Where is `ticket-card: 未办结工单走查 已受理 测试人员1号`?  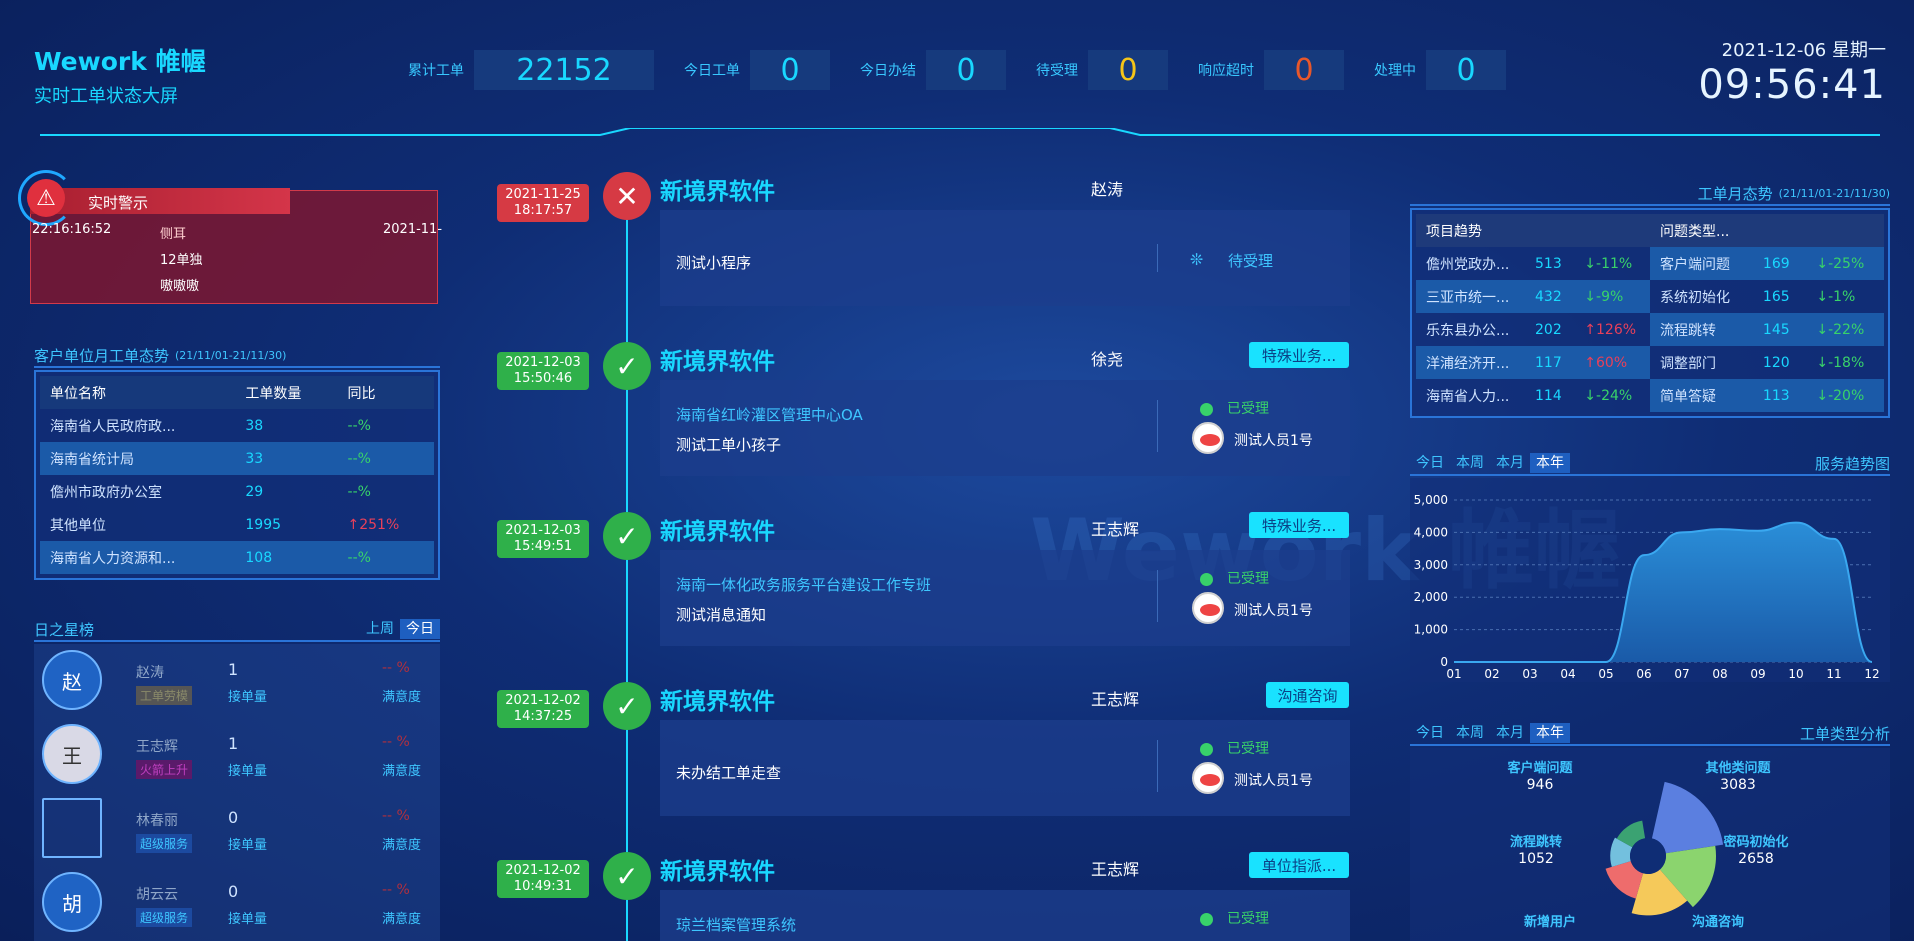 ticket-card: 未办结工单走查 已受理 测试人员1号 is located at coordinates (1005, 768).